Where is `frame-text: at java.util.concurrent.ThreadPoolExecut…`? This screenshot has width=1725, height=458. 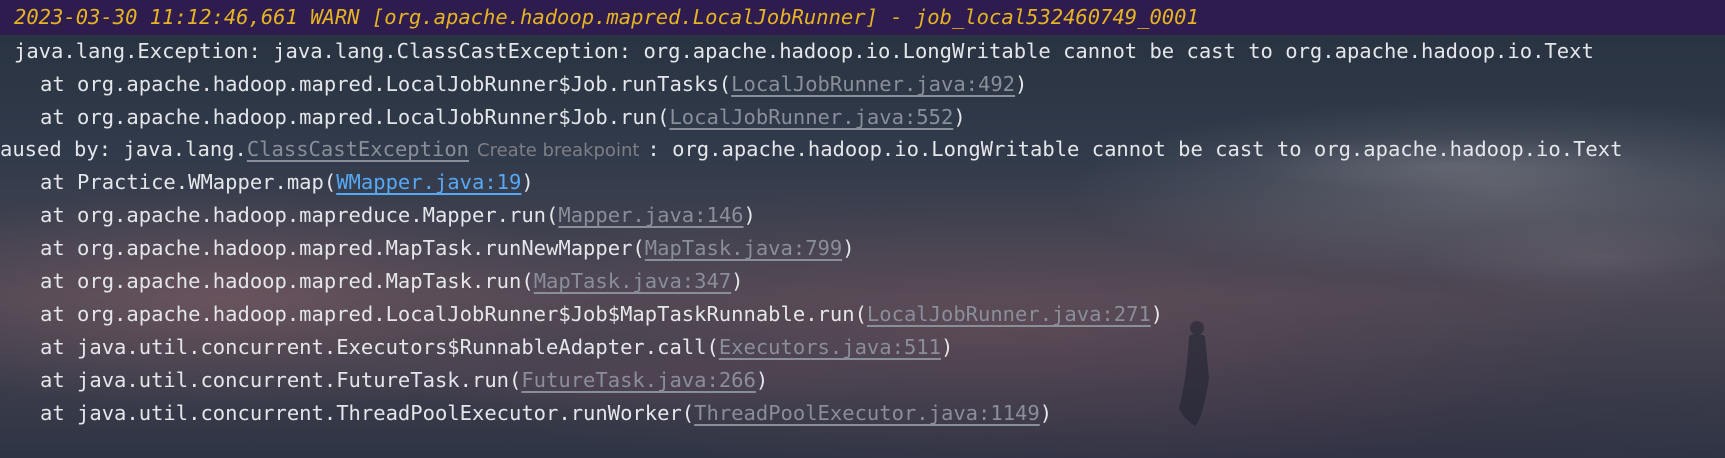
frame-text: at java.util.concurrent.ThreadPoolExecut… is located at coordinates (367, 413).